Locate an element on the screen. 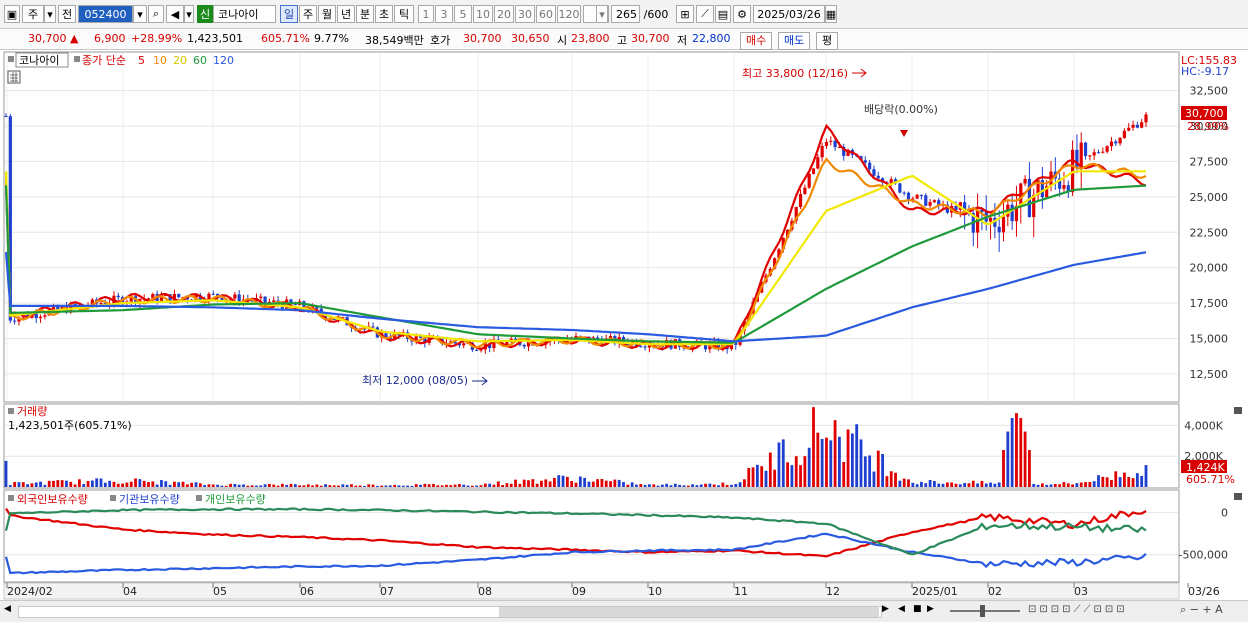 This screenshot has width=1248, height=622. volume-value: 1,423,501 is located at coordinates (215, 38).